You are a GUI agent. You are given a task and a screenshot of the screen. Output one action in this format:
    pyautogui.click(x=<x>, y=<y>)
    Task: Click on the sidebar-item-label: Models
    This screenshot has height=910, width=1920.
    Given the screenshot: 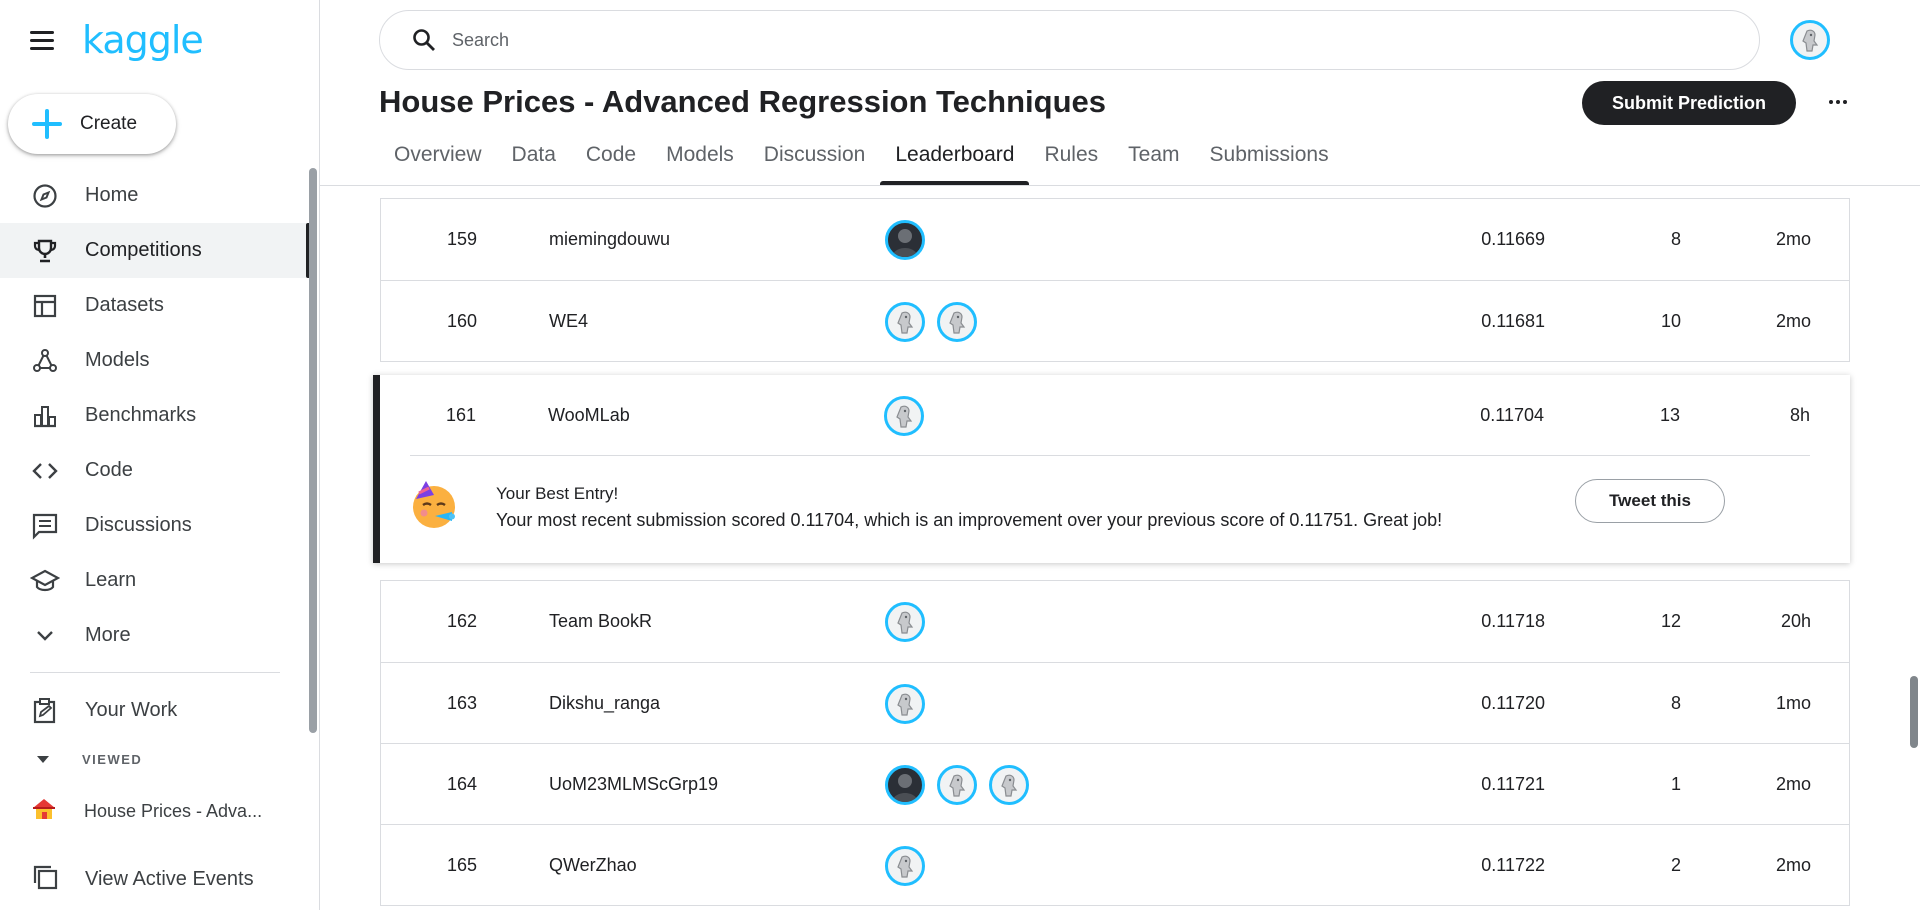 What is the action you would take?
    pyautogui.click(x=117, y=360)
    